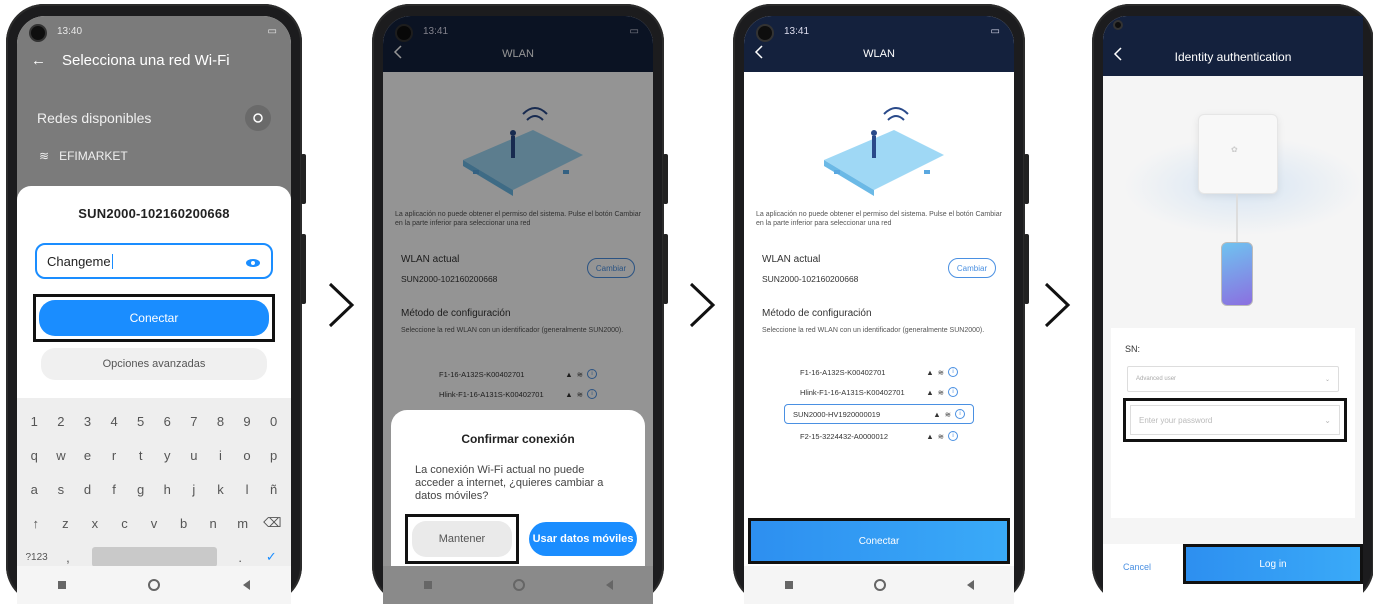 The height and width of the screenshot is (606, 1373). I want to click on key: z, so click(66, 523).